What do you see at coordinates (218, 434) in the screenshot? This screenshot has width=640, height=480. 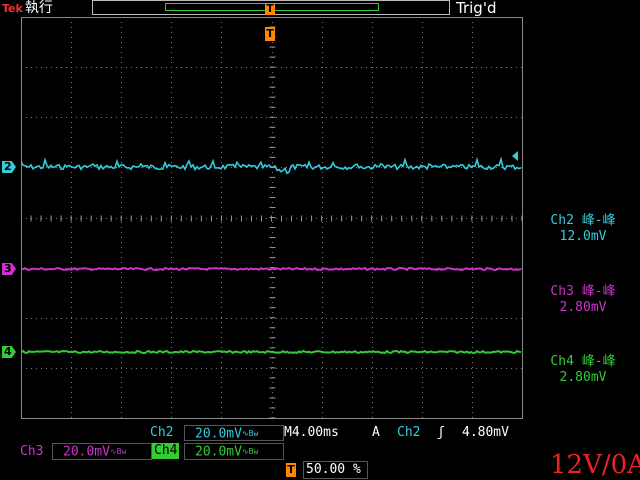 I see `ch2-scale-value: 20.0mV` at bounding box center [218, 434].